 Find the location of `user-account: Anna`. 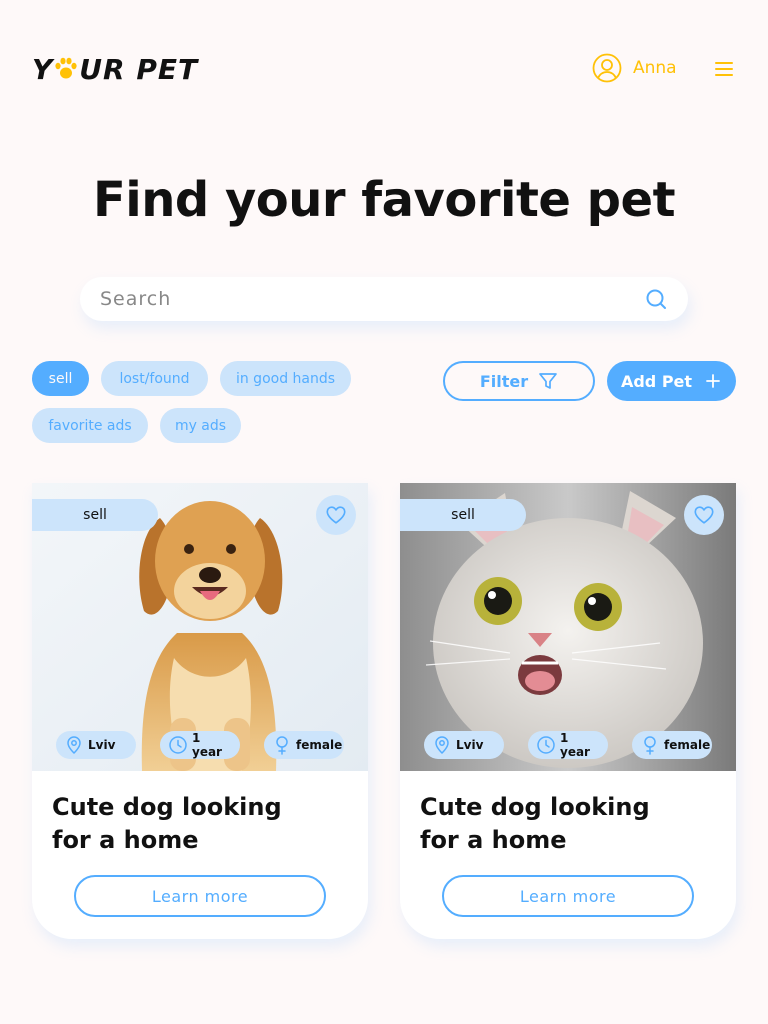

user-account: Anna is located at coordinates (634, 68).